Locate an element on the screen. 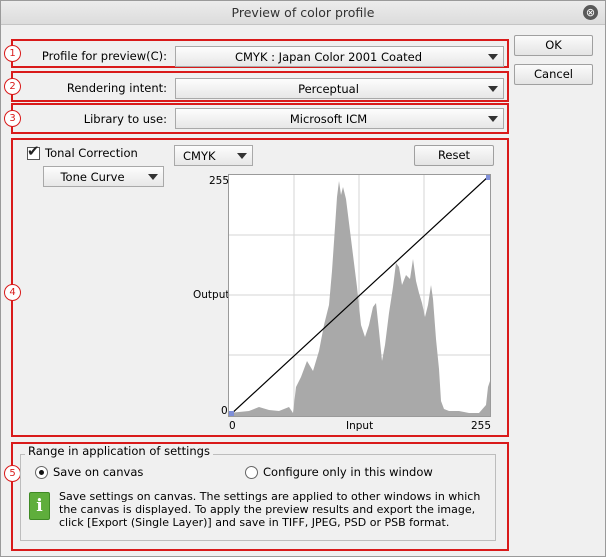 This screenshot has width=606, height=557. window-title: Preview of color profile is located at coordinates (303, 12).